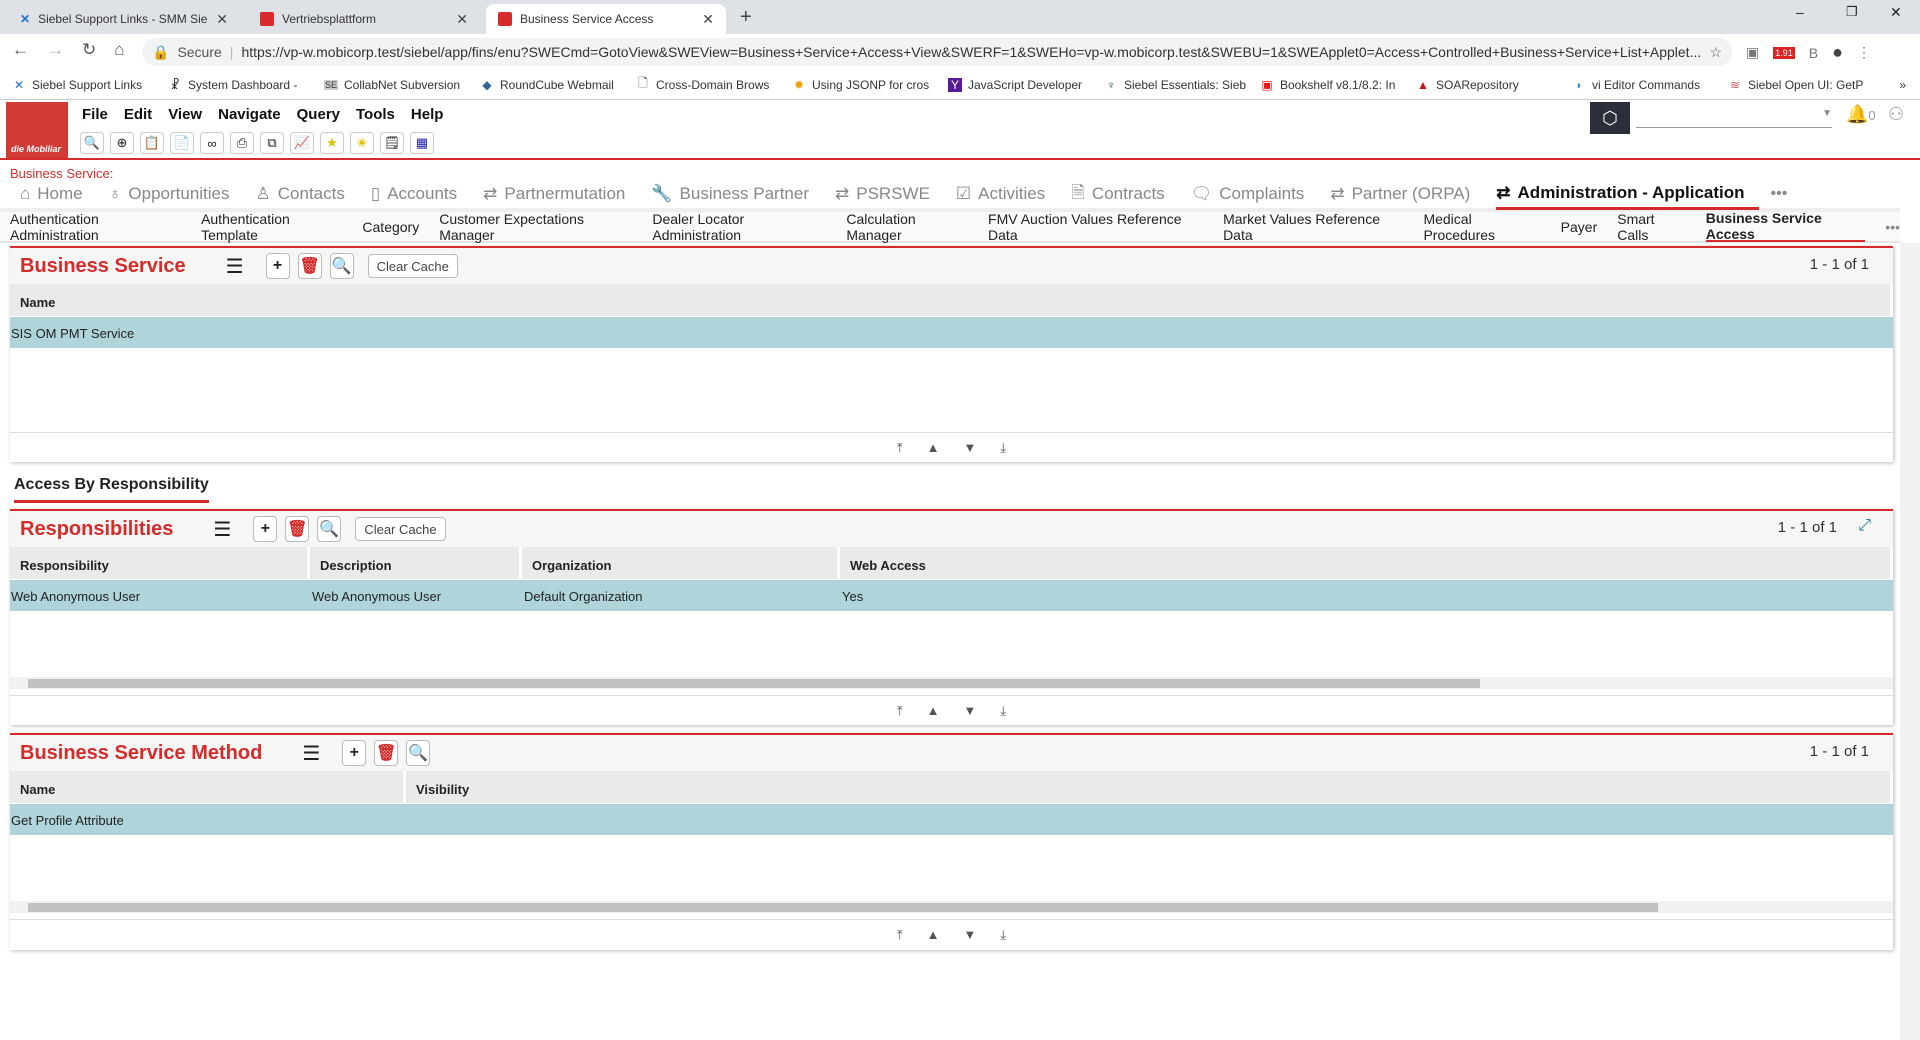  Describe the element at coordinates (870, 85) in the screenshot. I see `bookmark: ✹ Using JSONP for cros` at that location.